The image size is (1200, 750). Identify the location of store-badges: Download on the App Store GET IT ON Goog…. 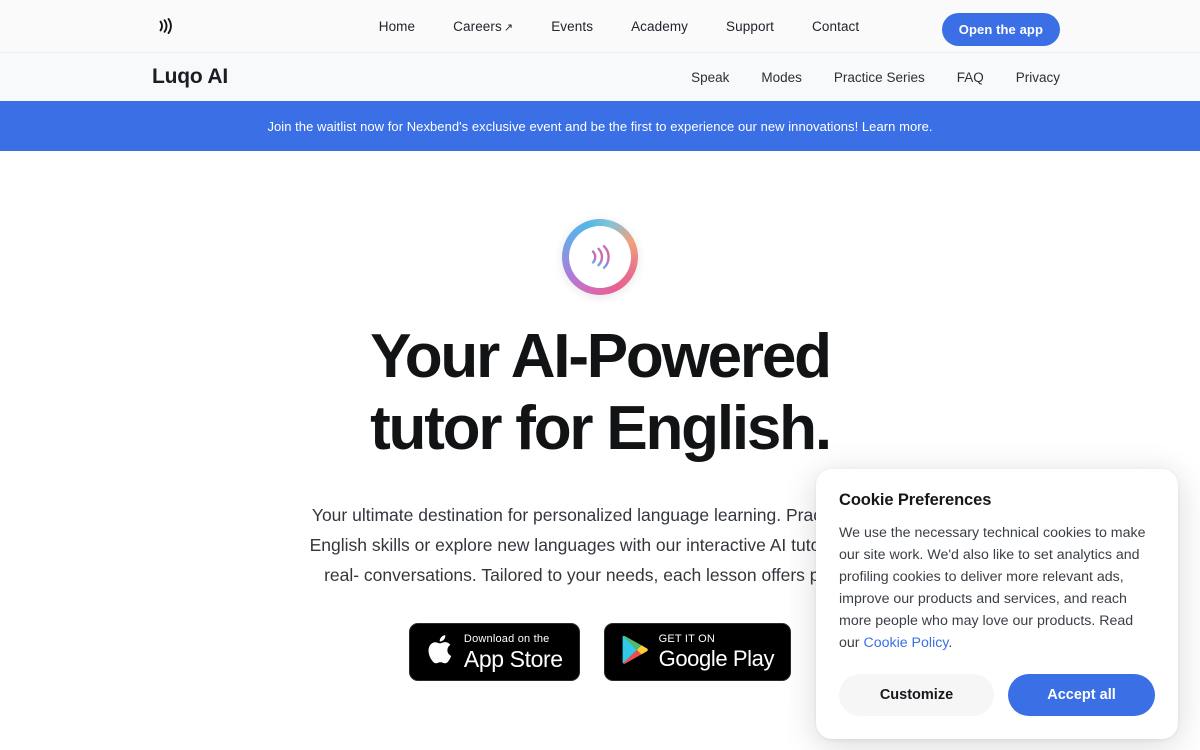
(600, 652).